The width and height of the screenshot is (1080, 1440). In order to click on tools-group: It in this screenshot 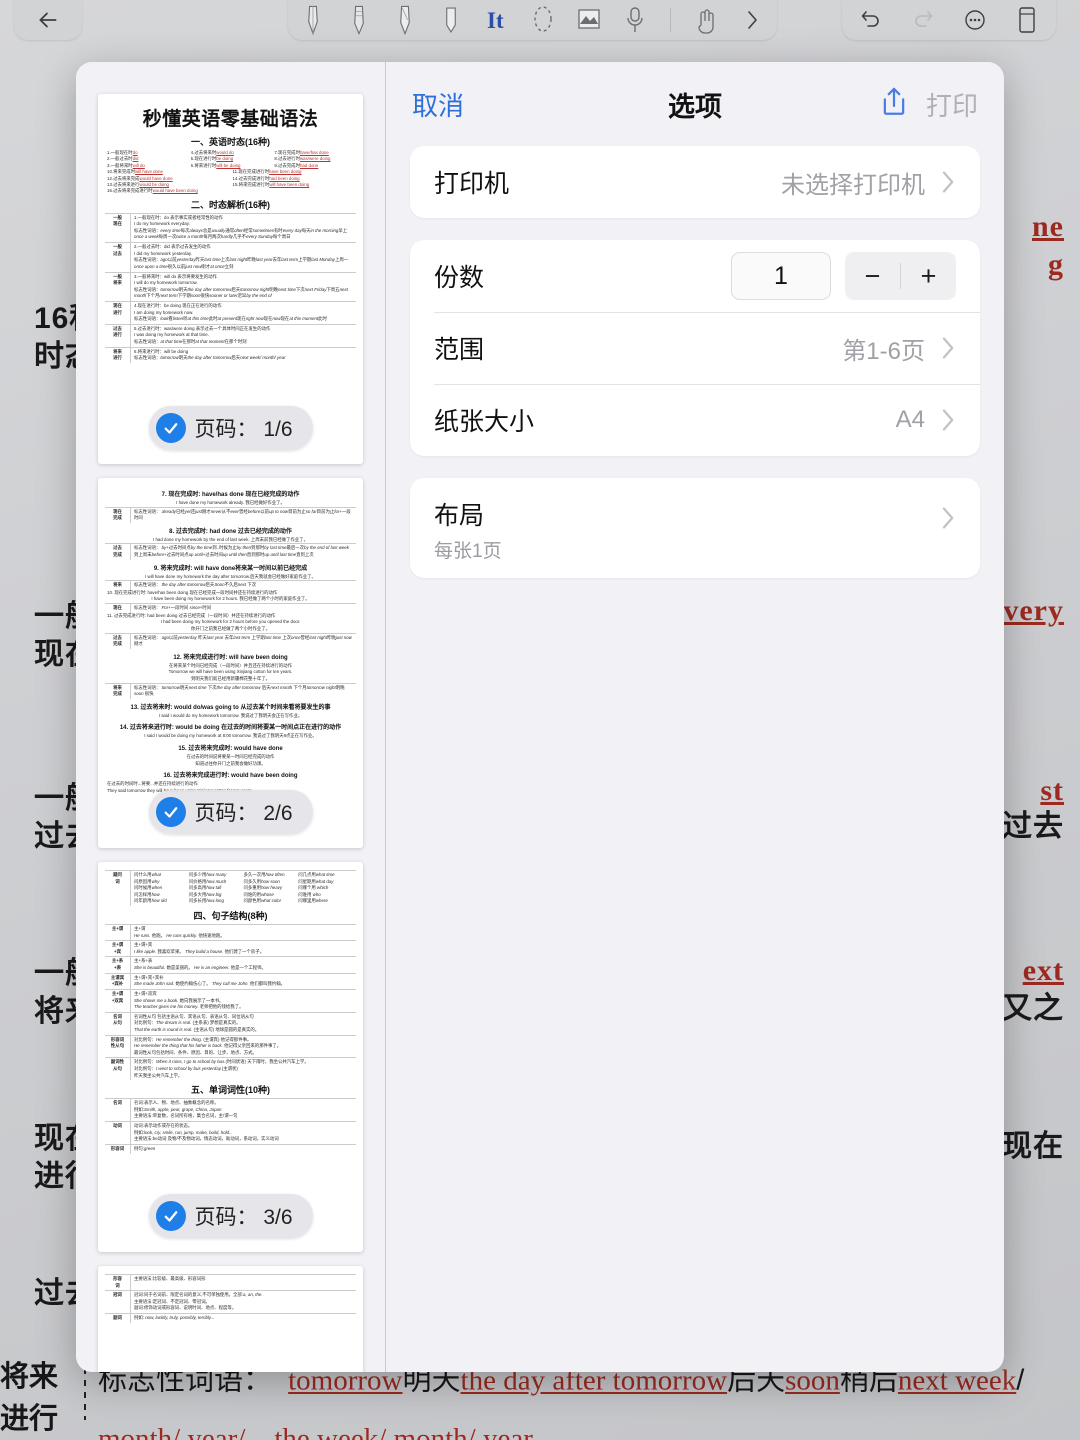, I will do `click(532, 20)`.